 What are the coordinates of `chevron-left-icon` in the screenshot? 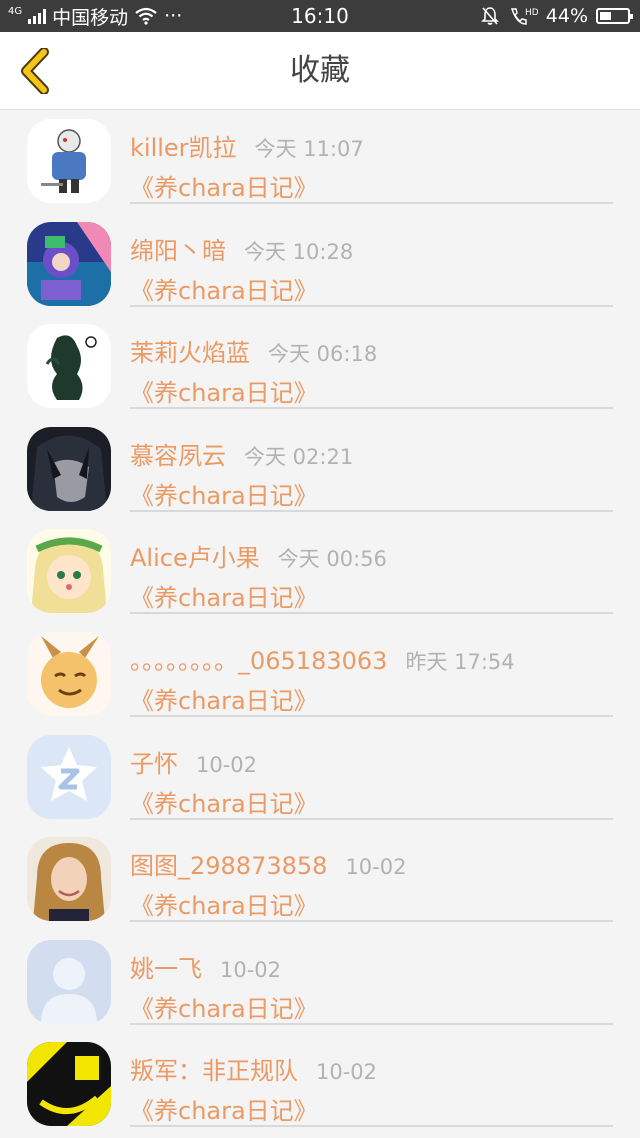 It's located at (35, 71).